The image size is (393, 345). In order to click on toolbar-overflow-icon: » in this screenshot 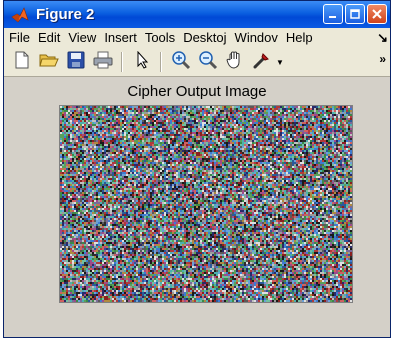, I will do `click(382, 59)`.